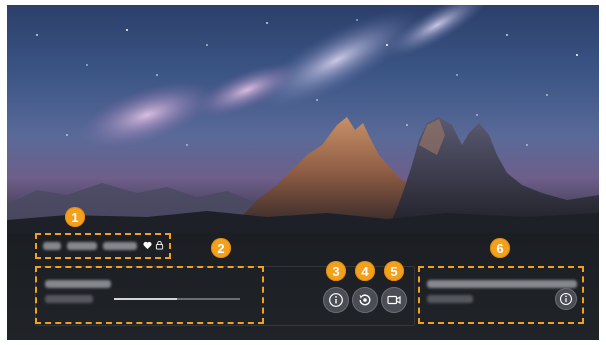  Describe the element at coordinates (500, 248) in the screenshot. I see `callout-badge-6: 6` at that location.